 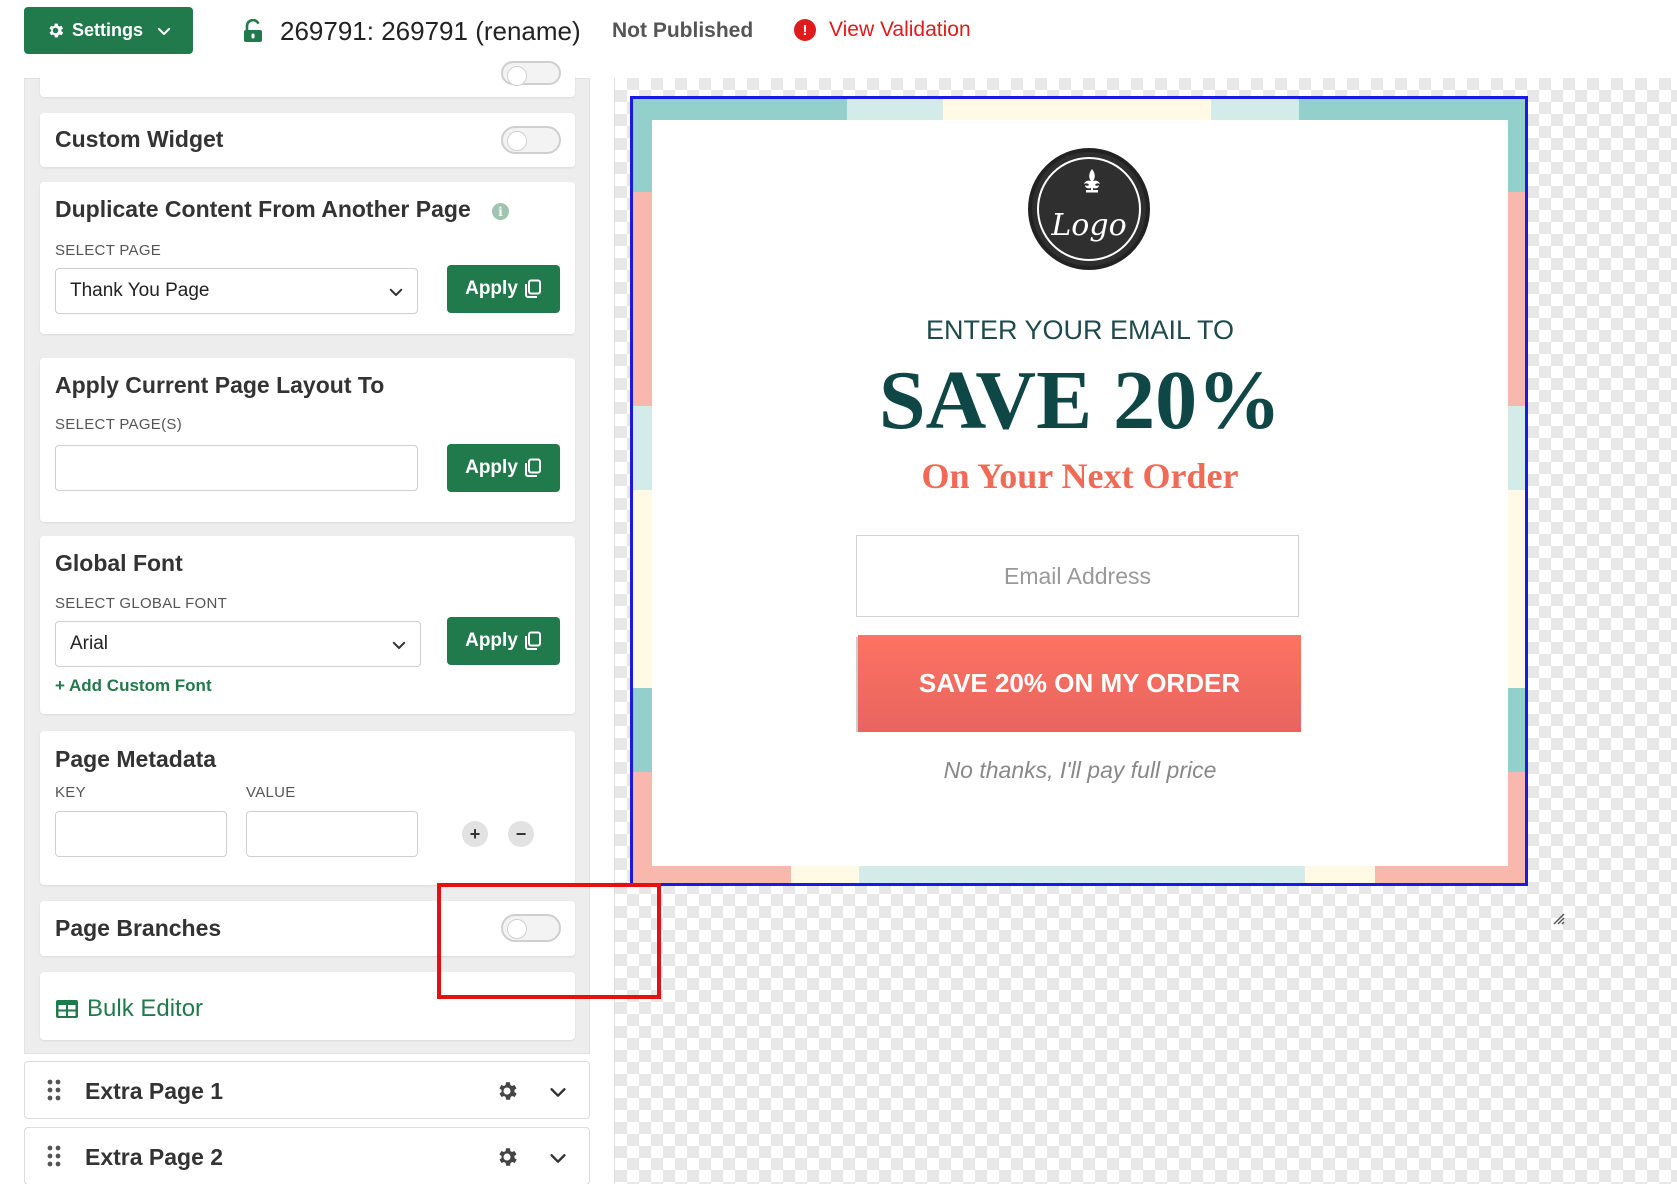 What do you see at coordinates (70, 792) in the screenshot?
I see `key-label: KEY` at bounding box center [70, 792].